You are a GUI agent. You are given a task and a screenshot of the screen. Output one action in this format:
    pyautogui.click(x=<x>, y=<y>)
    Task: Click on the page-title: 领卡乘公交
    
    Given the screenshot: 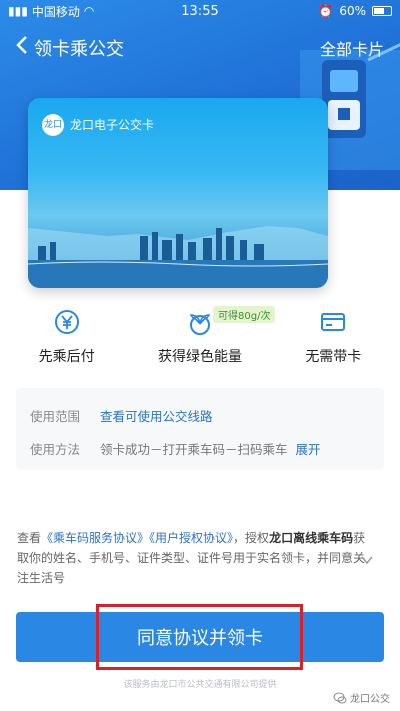 What is the action you would take?
    pyautogui.click(x=79, y=49)
    